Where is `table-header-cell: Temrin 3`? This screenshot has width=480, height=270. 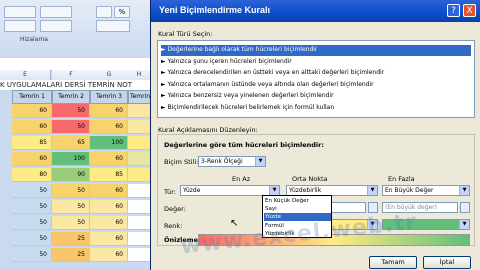
table-header-cell: Temrin 3 is located at coordinates (109, 97).